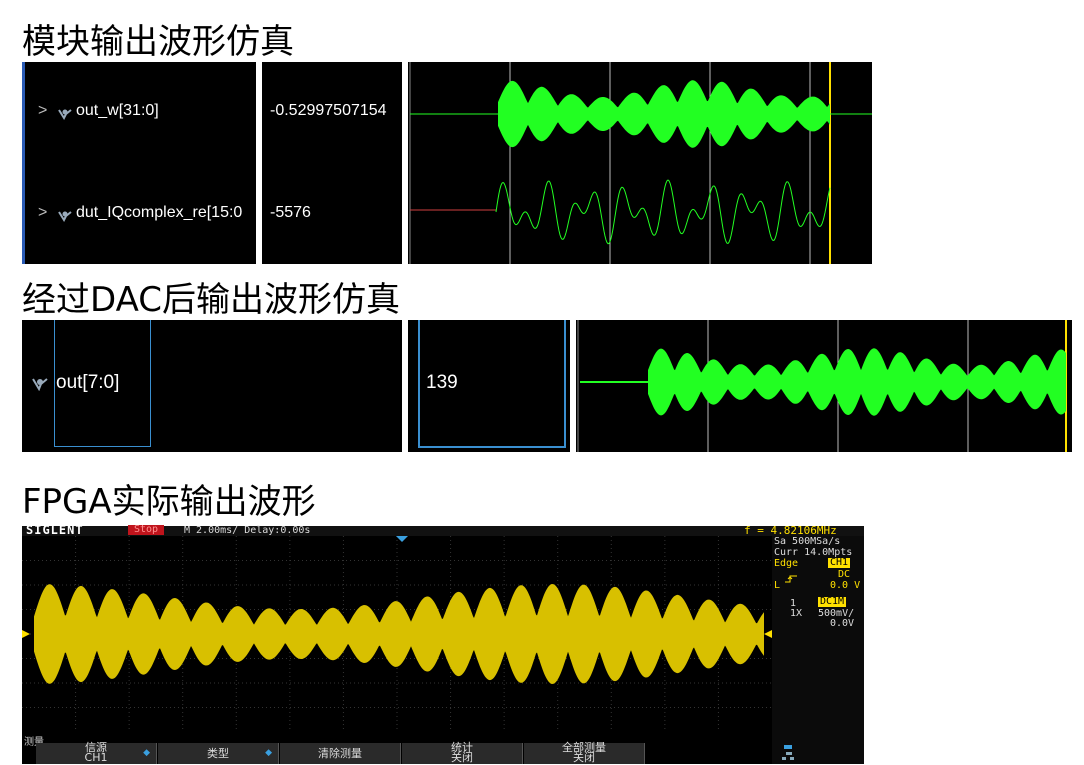 Image resolution: width=1084 pixels, height=765 pixels. I want to click on sim2-waveform-panel, so click(824, 386).